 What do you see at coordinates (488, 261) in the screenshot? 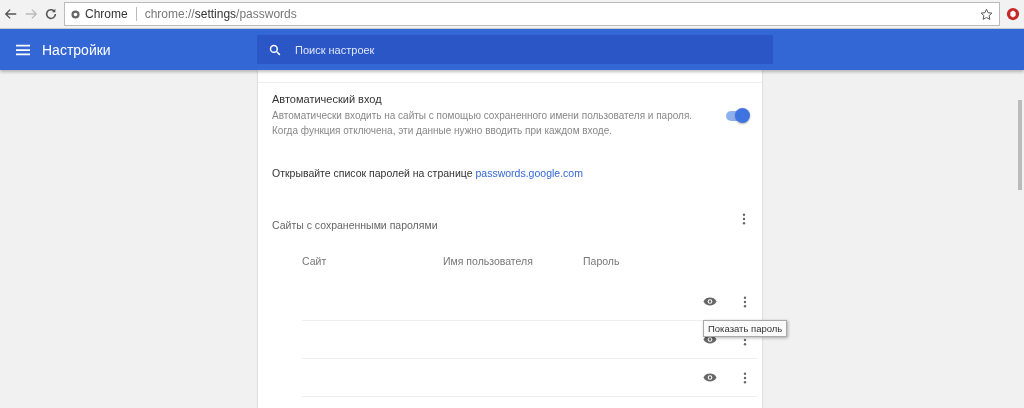
I see `column-header: Имя пользователя` at bounding box center [488, 261].